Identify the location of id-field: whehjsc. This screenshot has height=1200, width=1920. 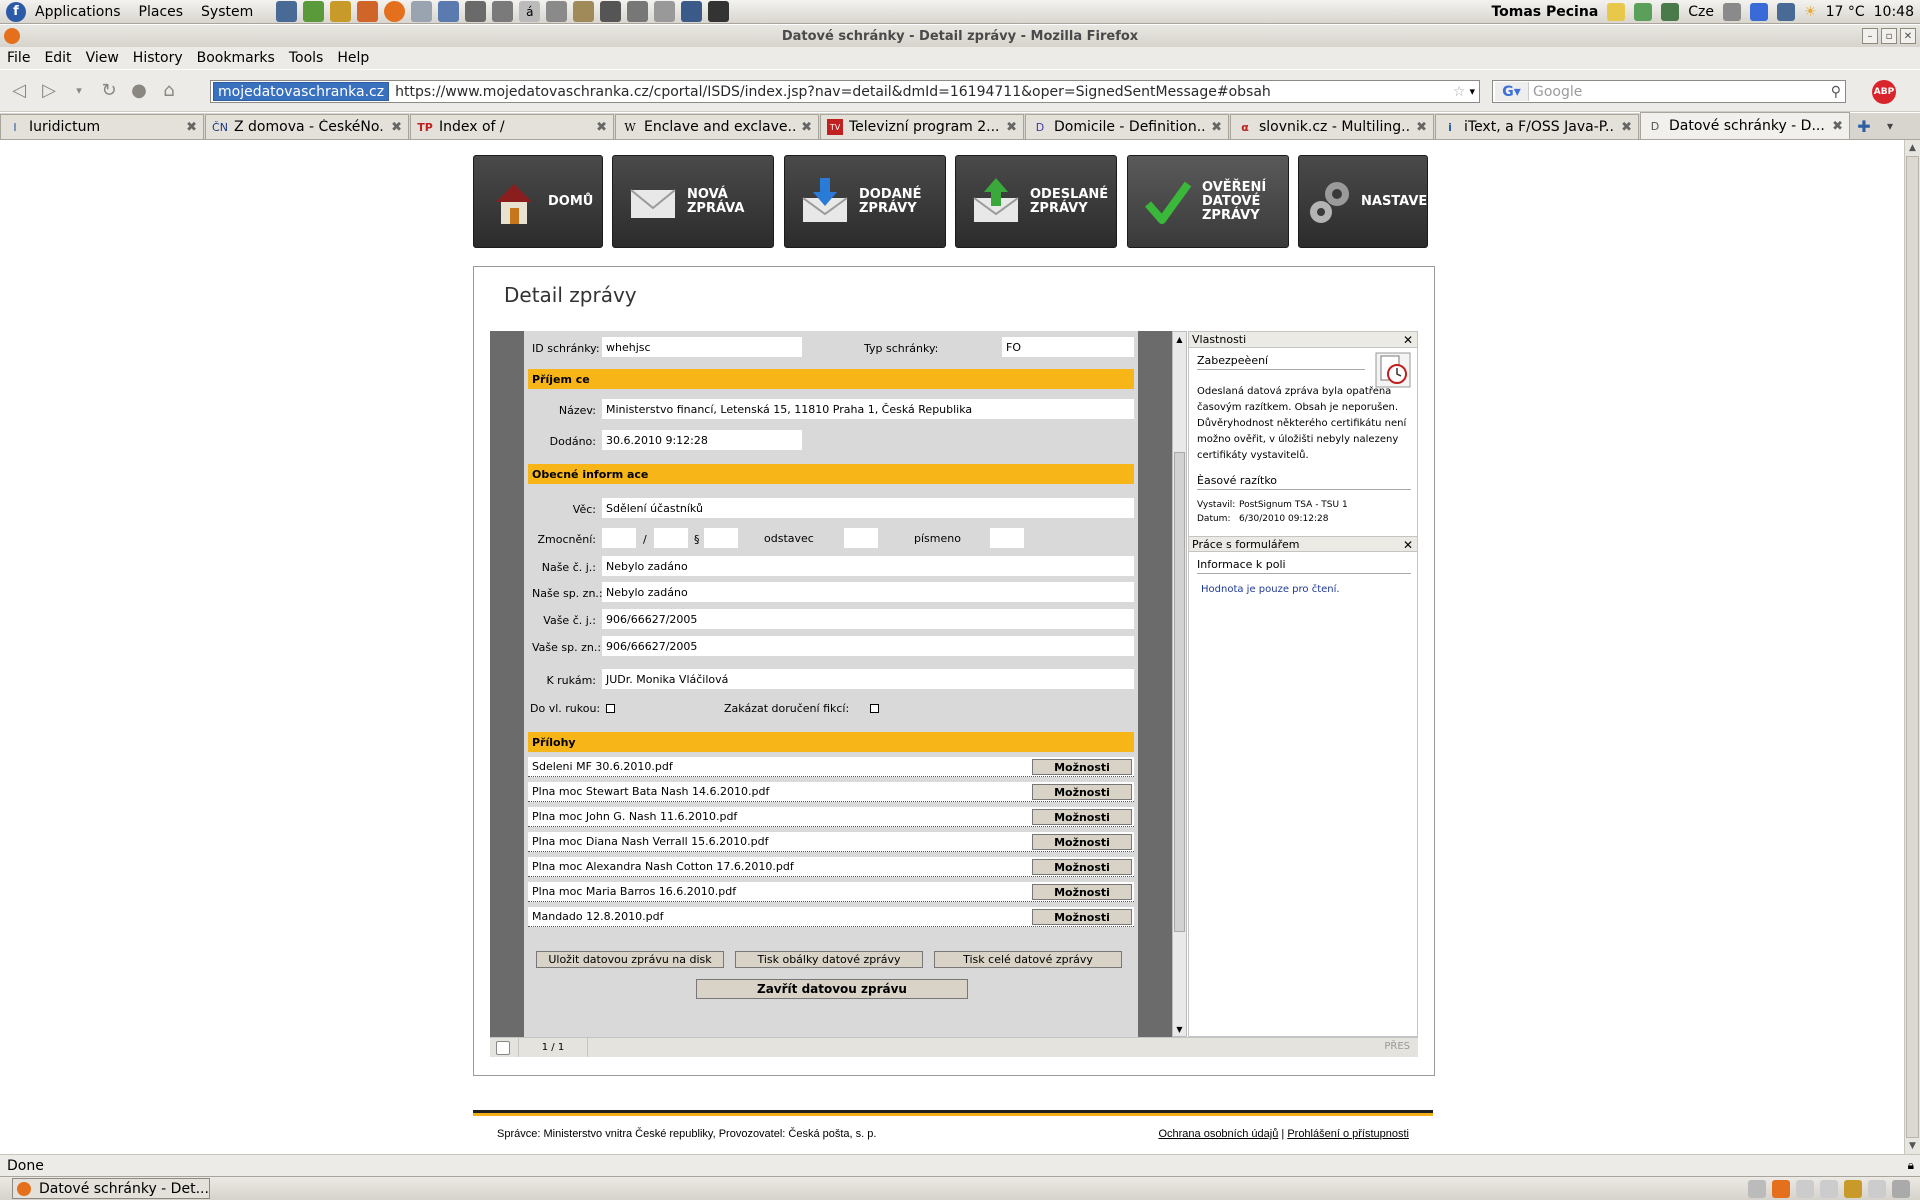
(702, 347).